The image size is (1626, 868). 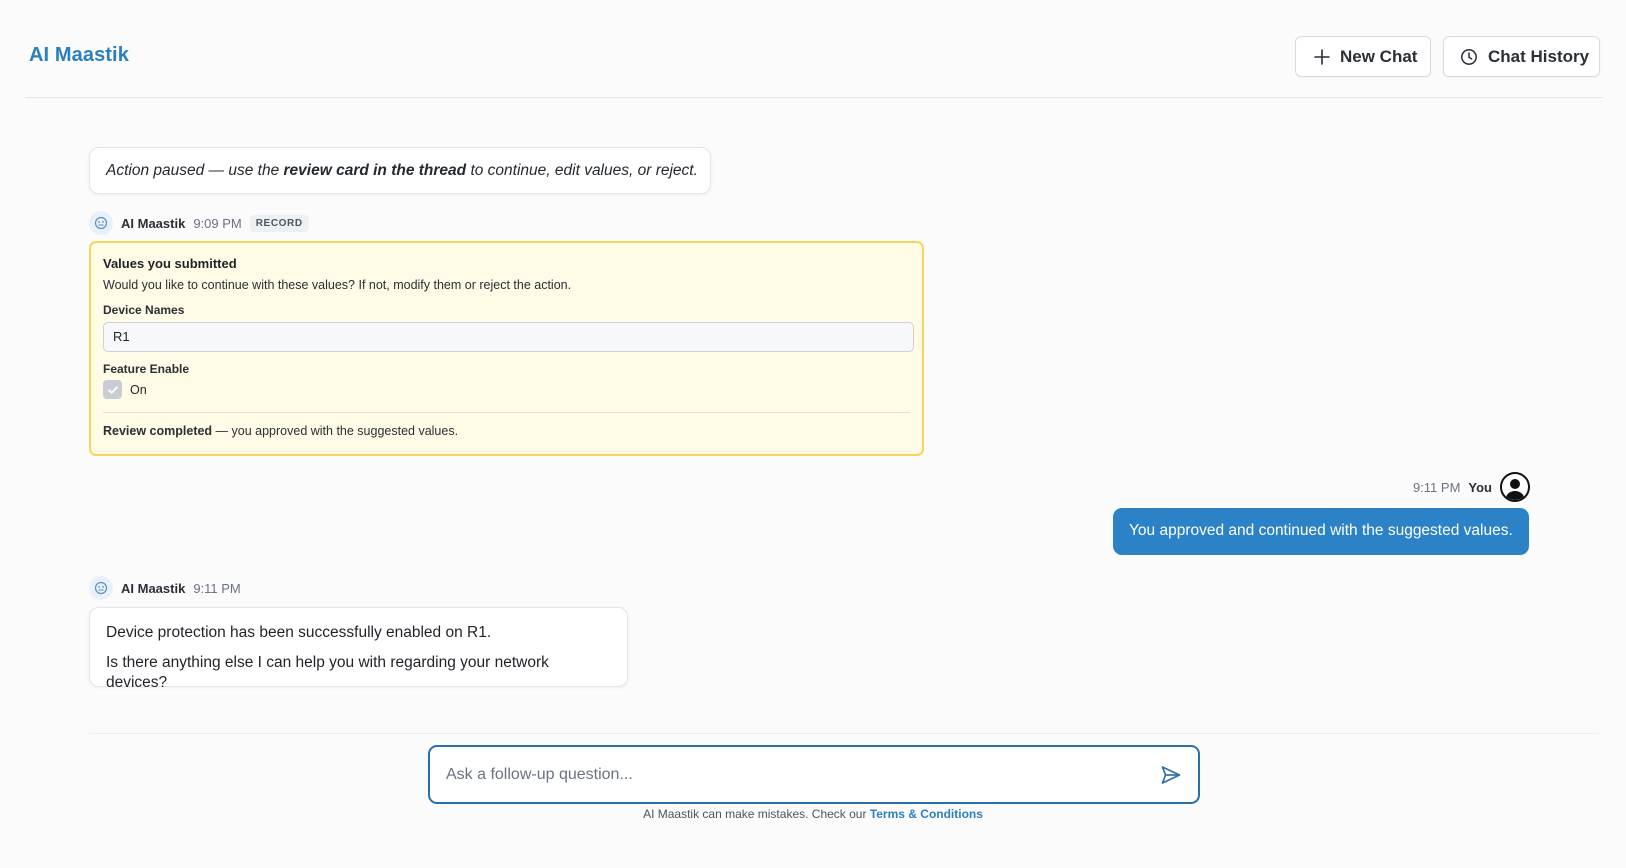 I want to click on user-icon, so click(x=1515, y=489).